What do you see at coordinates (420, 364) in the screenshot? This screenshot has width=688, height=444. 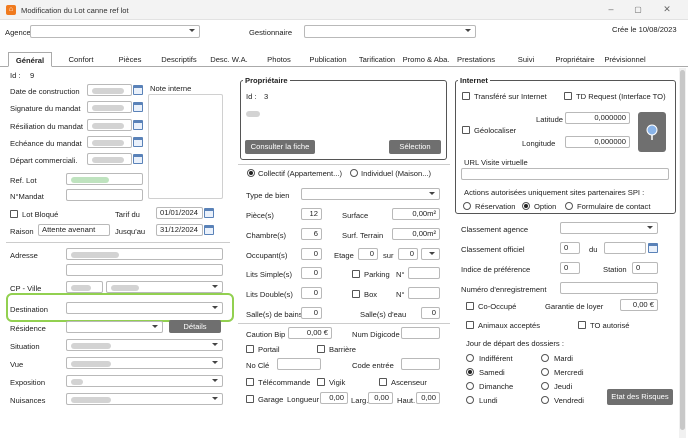 I see `code-entree-field` at bounding box center [420, 364].